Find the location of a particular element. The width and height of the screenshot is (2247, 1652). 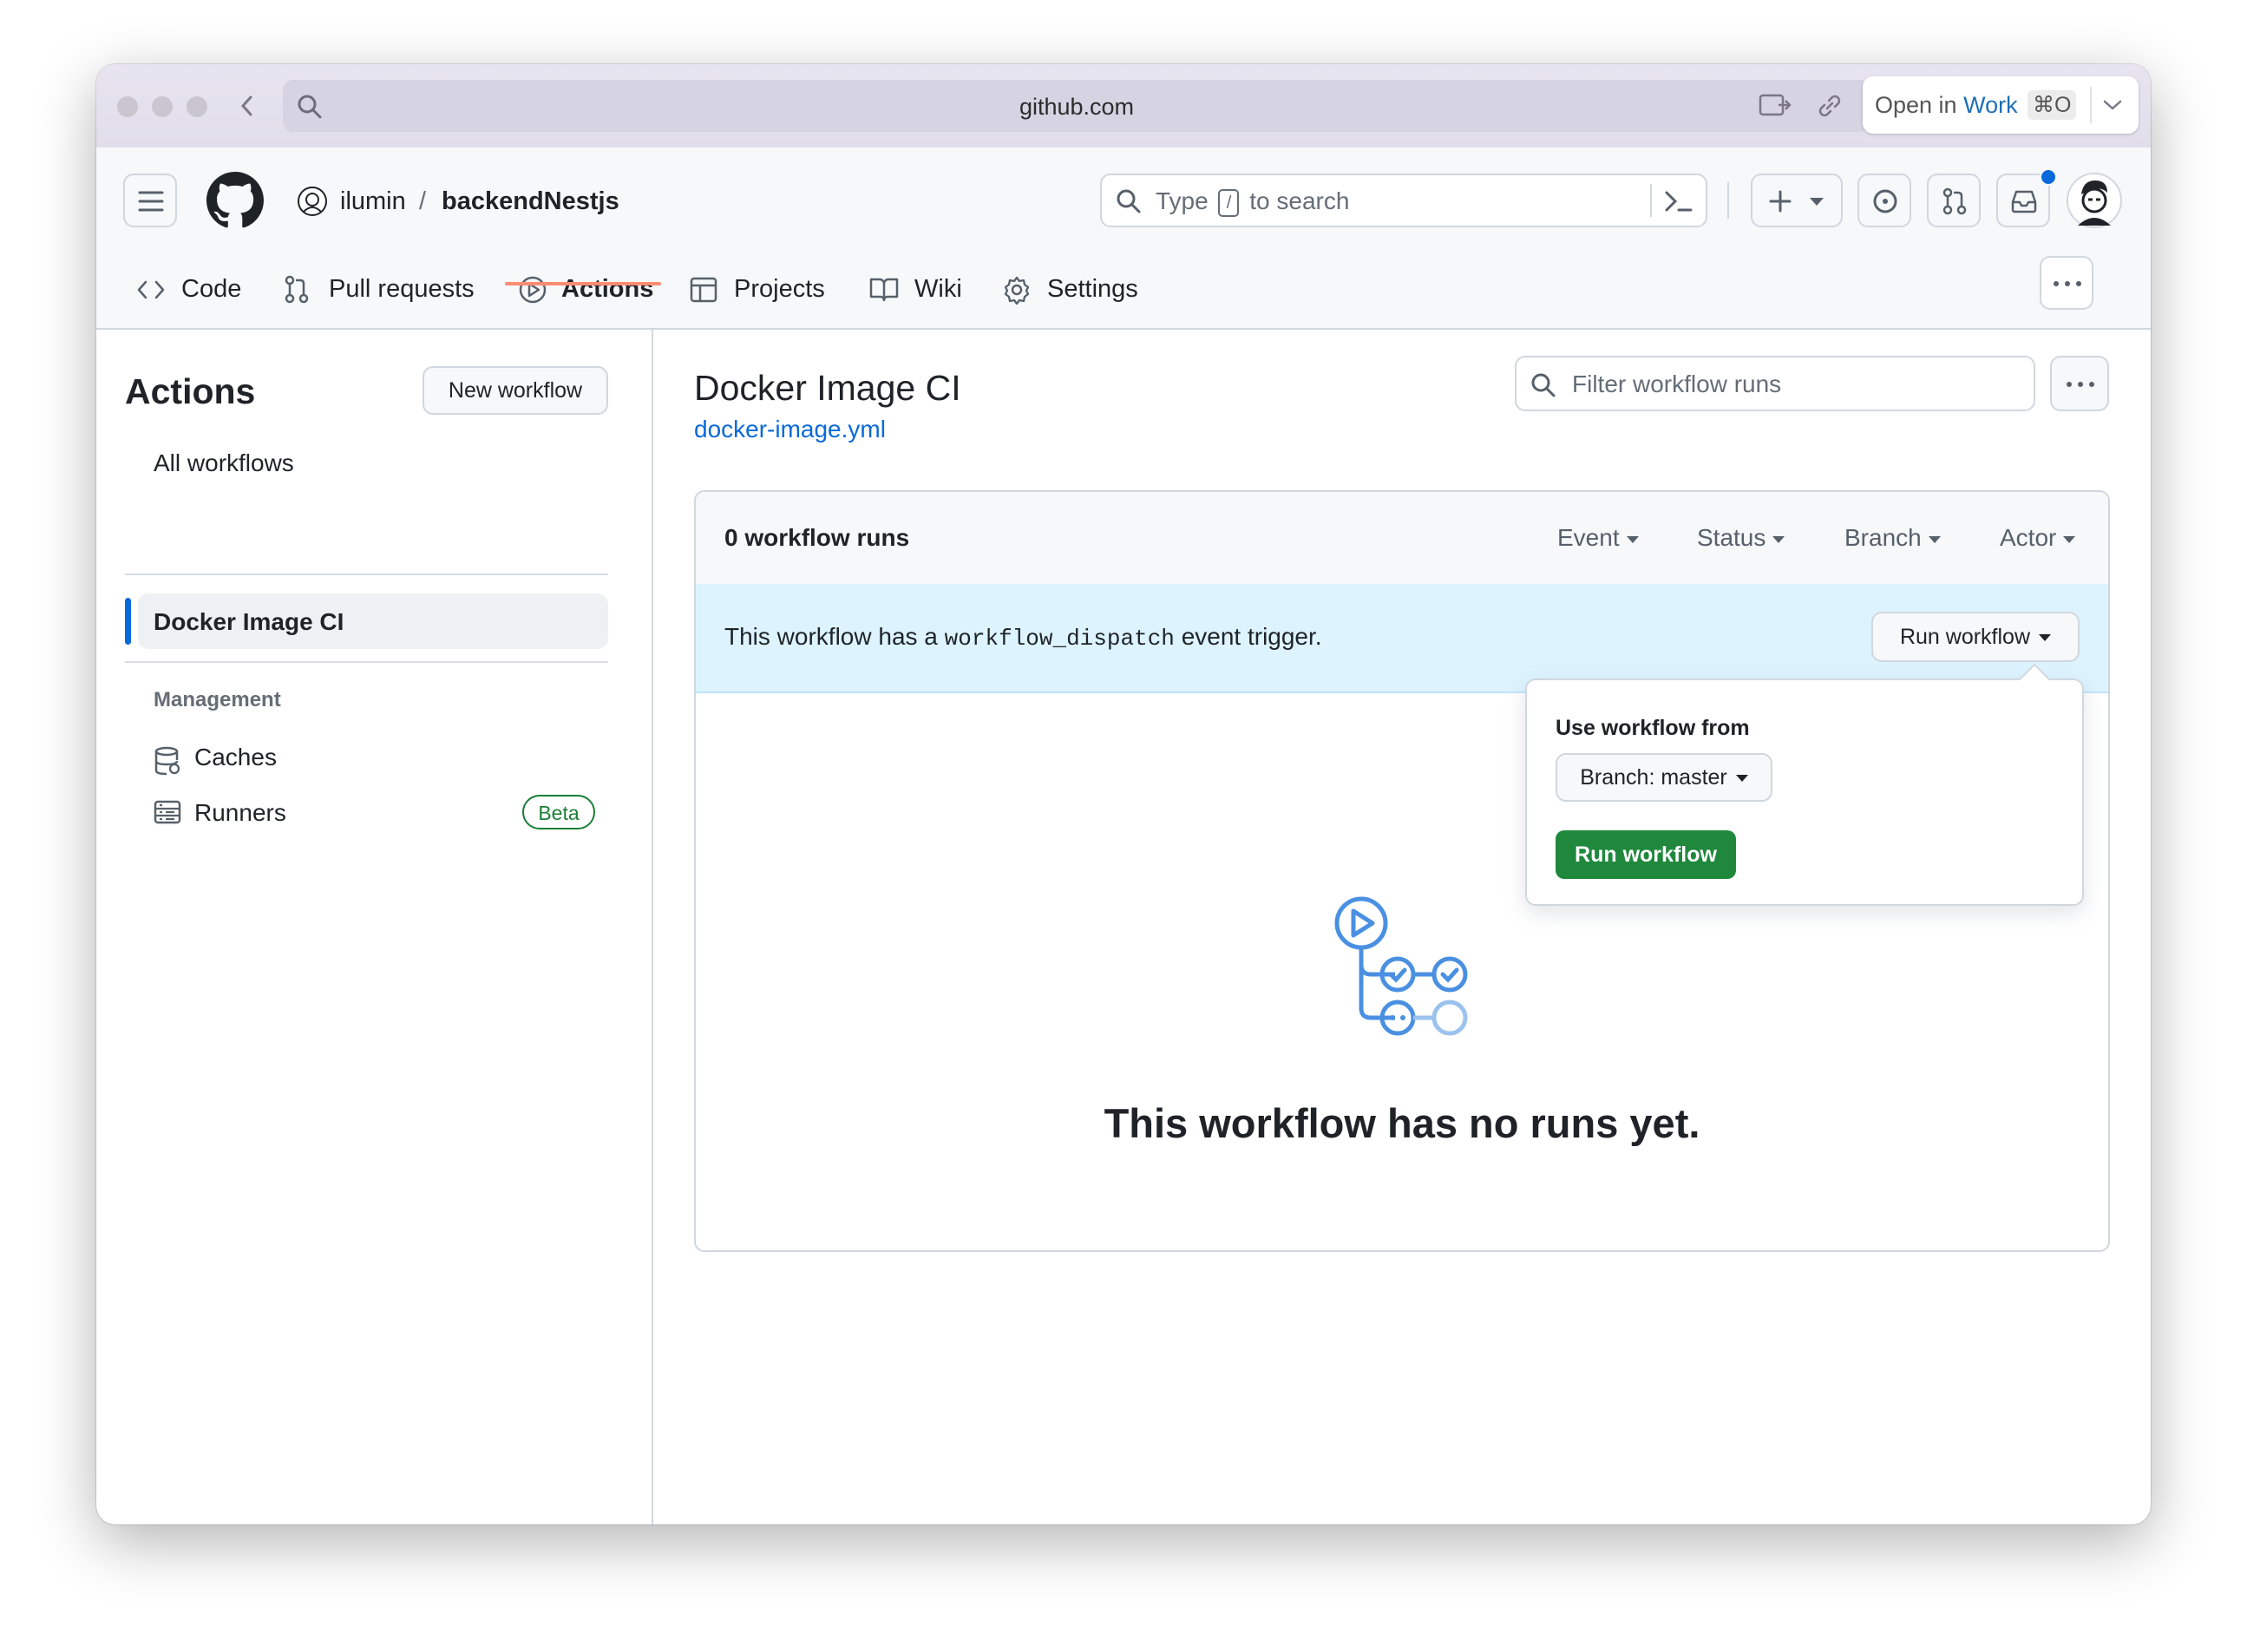

tab-pull-requests: Pull requests is located at coordinates (402, 289).